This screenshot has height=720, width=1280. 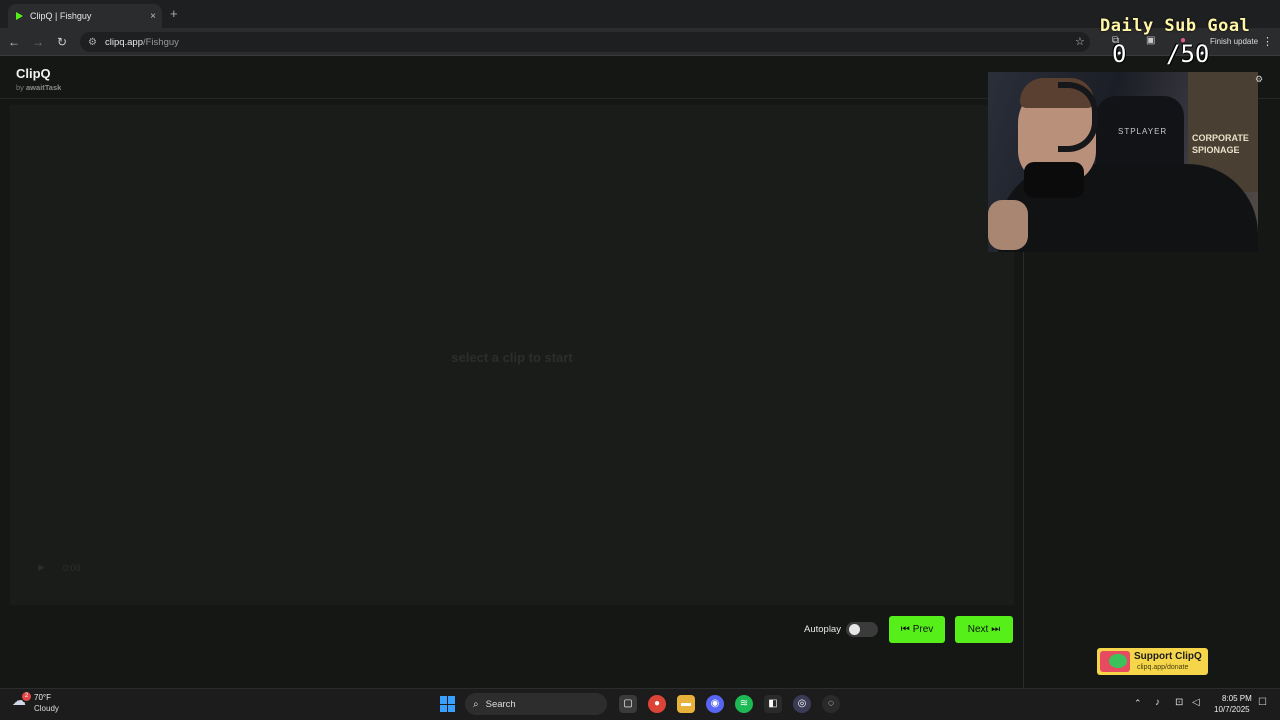 I want to click on player-time: 0:00, so click(x=72, y=568).